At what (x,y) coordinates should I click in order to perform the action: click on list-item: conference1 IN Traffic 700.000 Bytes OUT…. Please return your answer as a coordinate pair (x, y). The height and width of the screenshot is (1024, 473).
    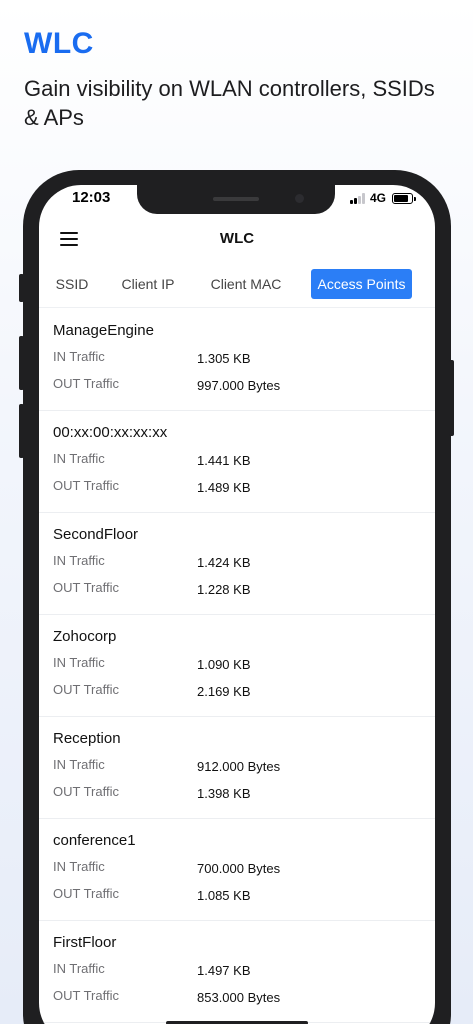
    Looking at the image, I should click on (237, 870).